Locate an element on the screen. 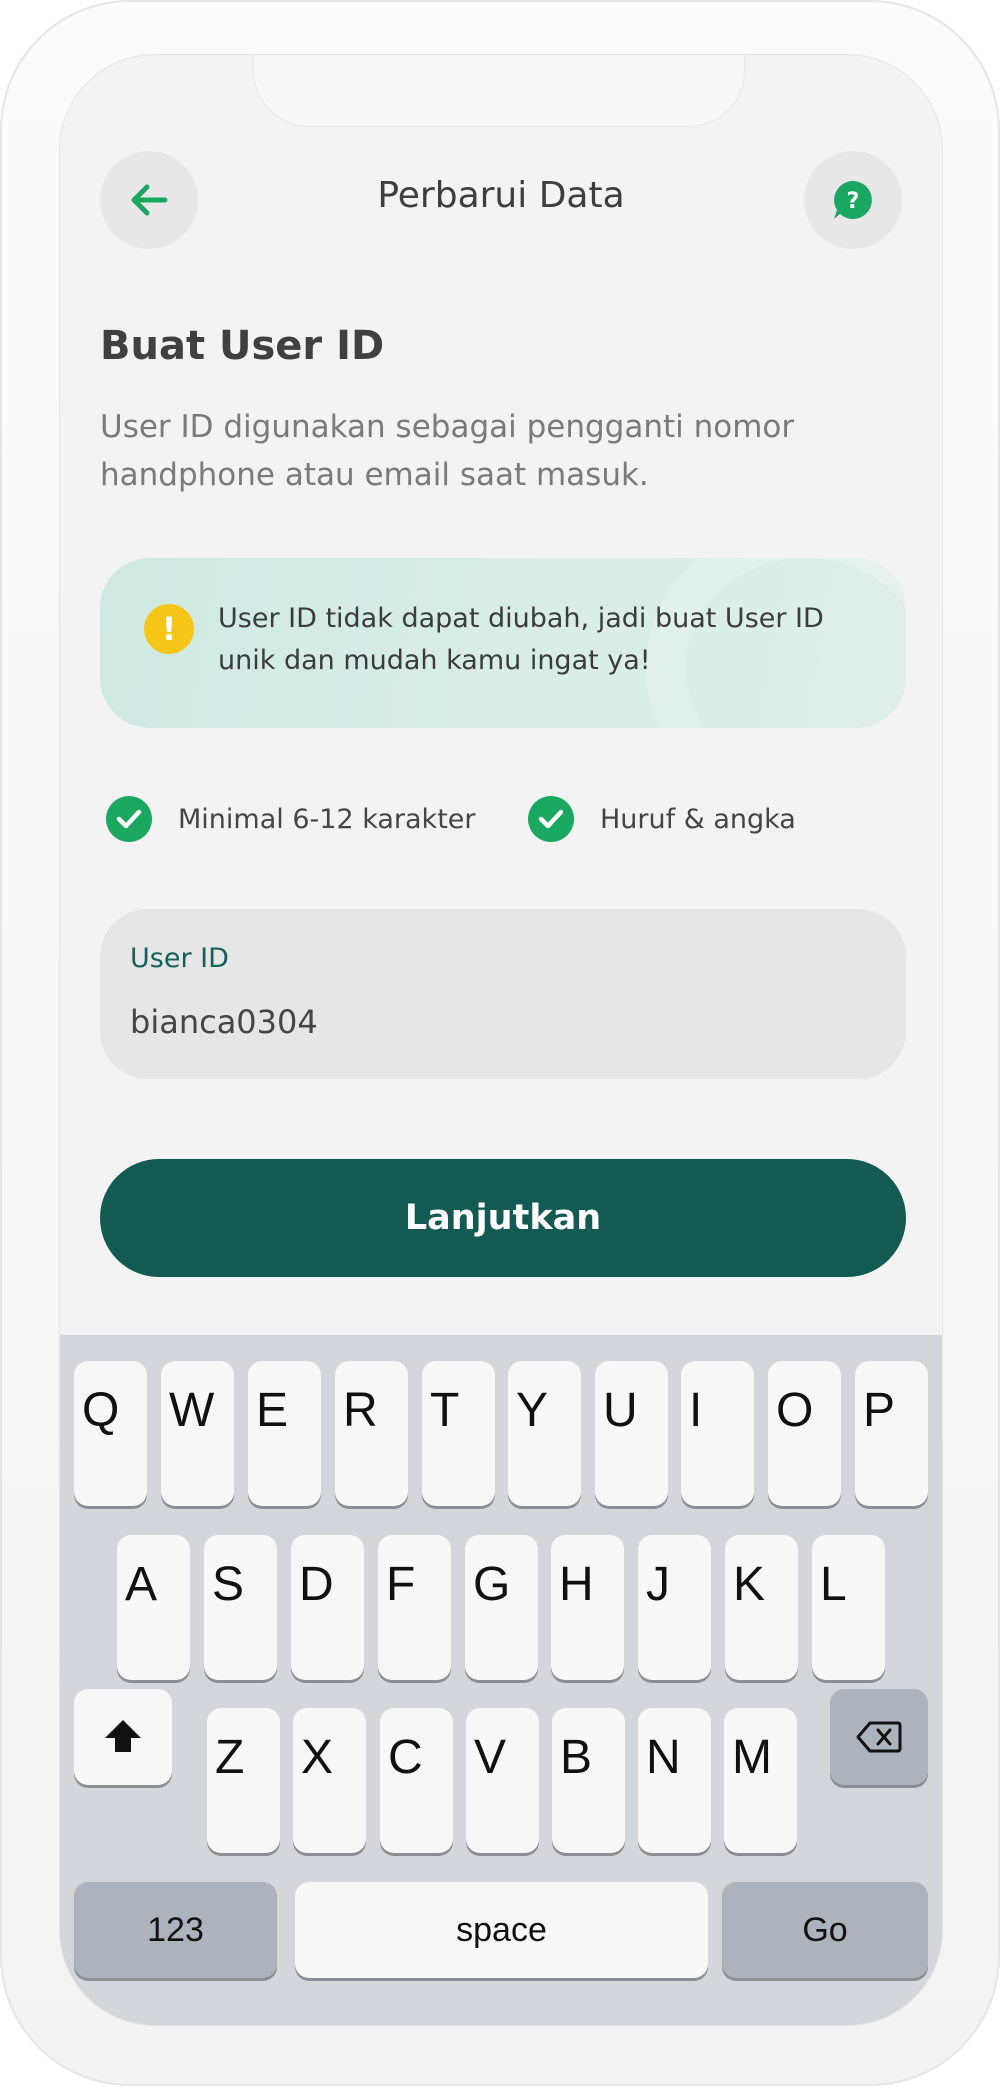 Image resolution: width=1000 pixels, height=2086 pixels. key-i: I is located at coordinates (717, 1433).